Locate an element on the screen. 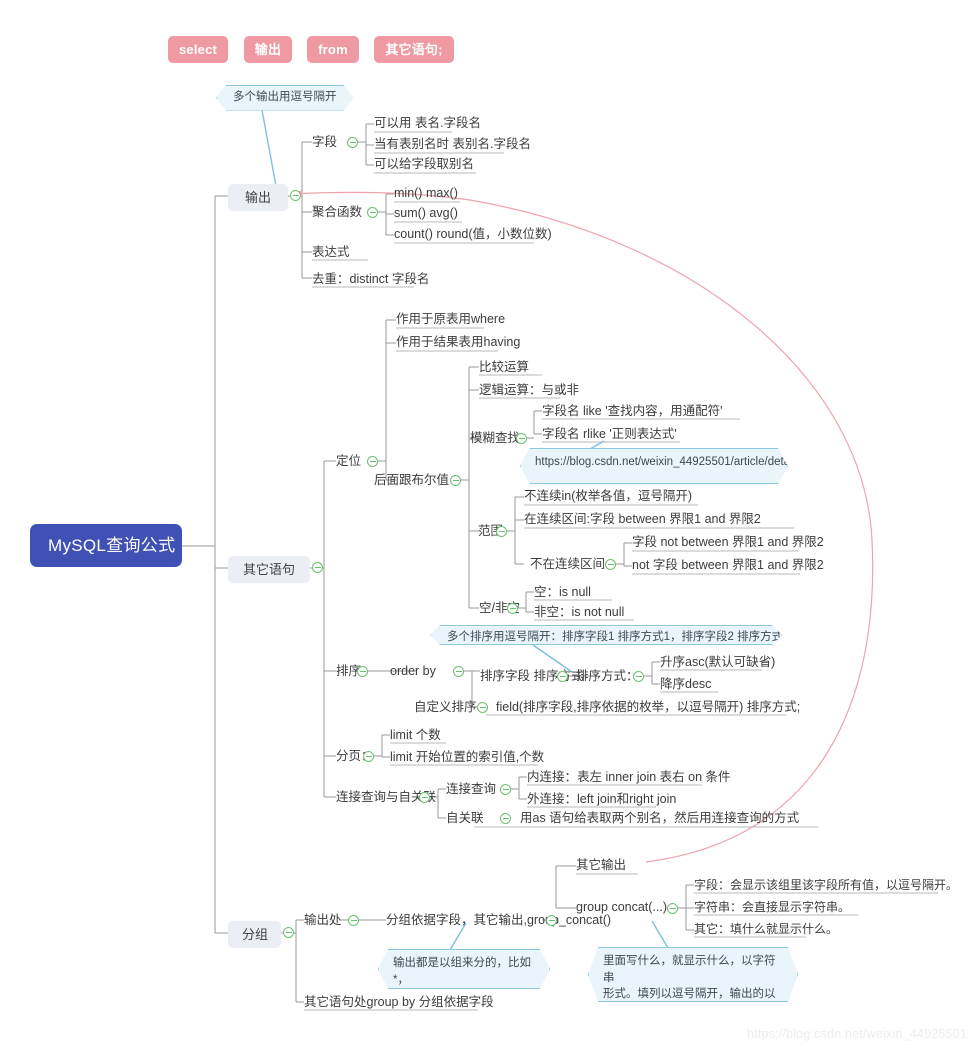 The image size is (975, 1049). leaf-limit-count: limit 个数 is located at coordinates (415, 735).